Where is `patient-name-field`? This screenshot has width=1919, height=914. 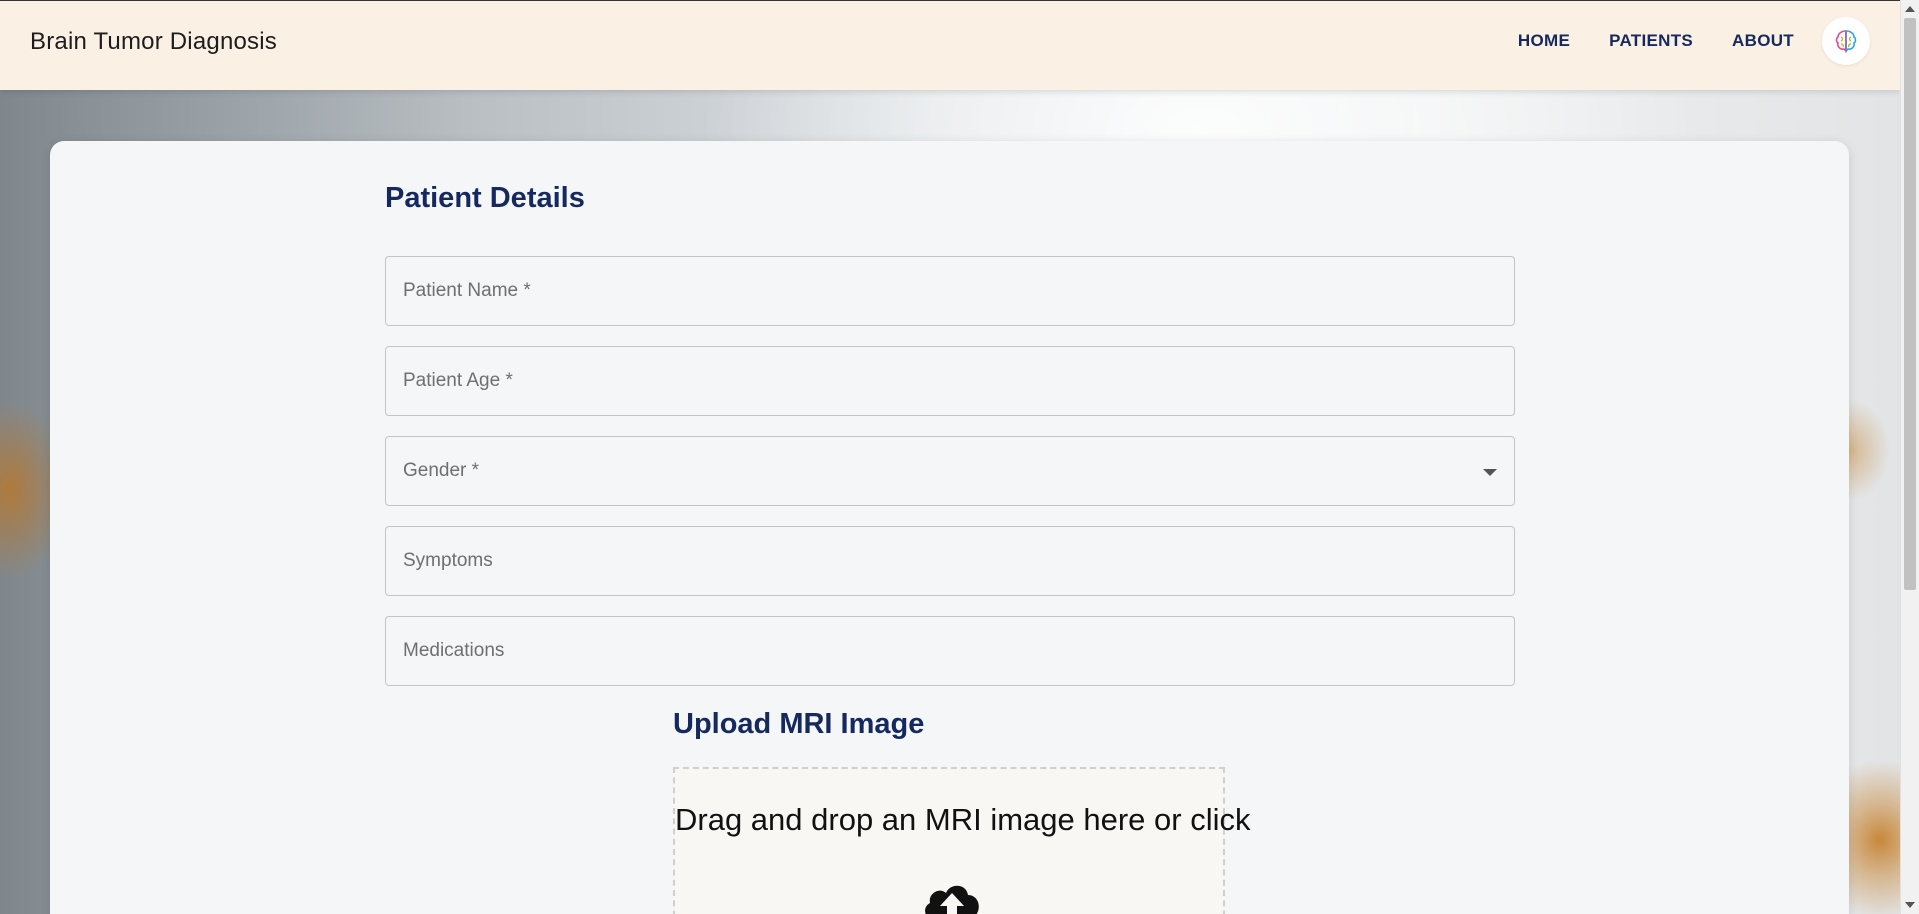 patient-name-field is located at coordinates (950, 291).